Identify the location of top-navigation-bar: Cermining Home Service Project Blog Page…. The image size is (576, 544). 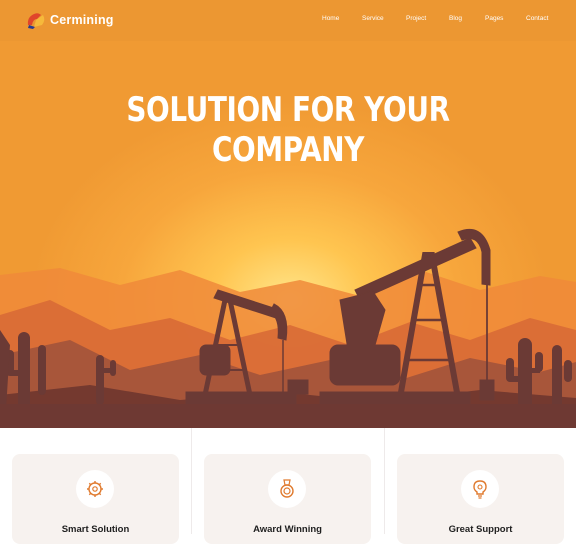
(288, 20).